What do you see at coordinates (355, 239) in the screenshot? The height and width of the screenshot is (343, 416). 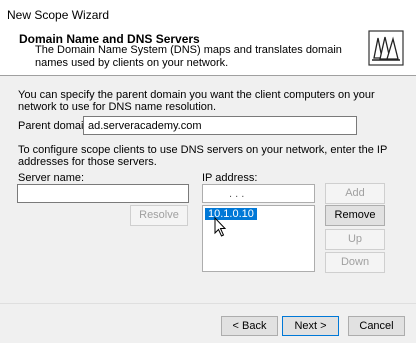 I see `up-button: Up` at bounding box center [355, 239].